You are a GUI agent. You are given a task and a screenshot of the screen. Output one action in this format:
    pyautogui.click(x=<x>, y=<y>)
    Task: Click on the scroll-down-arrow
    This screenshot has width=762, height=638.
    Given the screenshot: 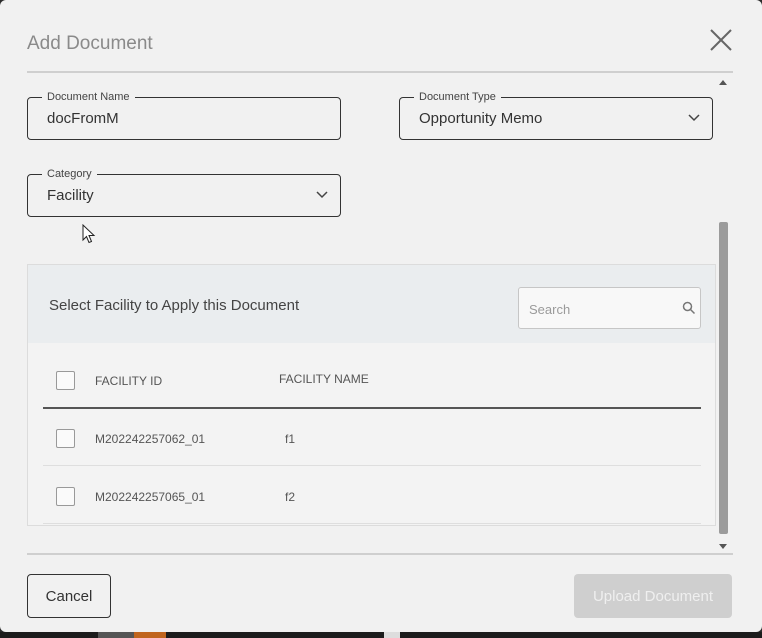 What is the action you would take?
    pyautogui.click(x=723, y=546)
    